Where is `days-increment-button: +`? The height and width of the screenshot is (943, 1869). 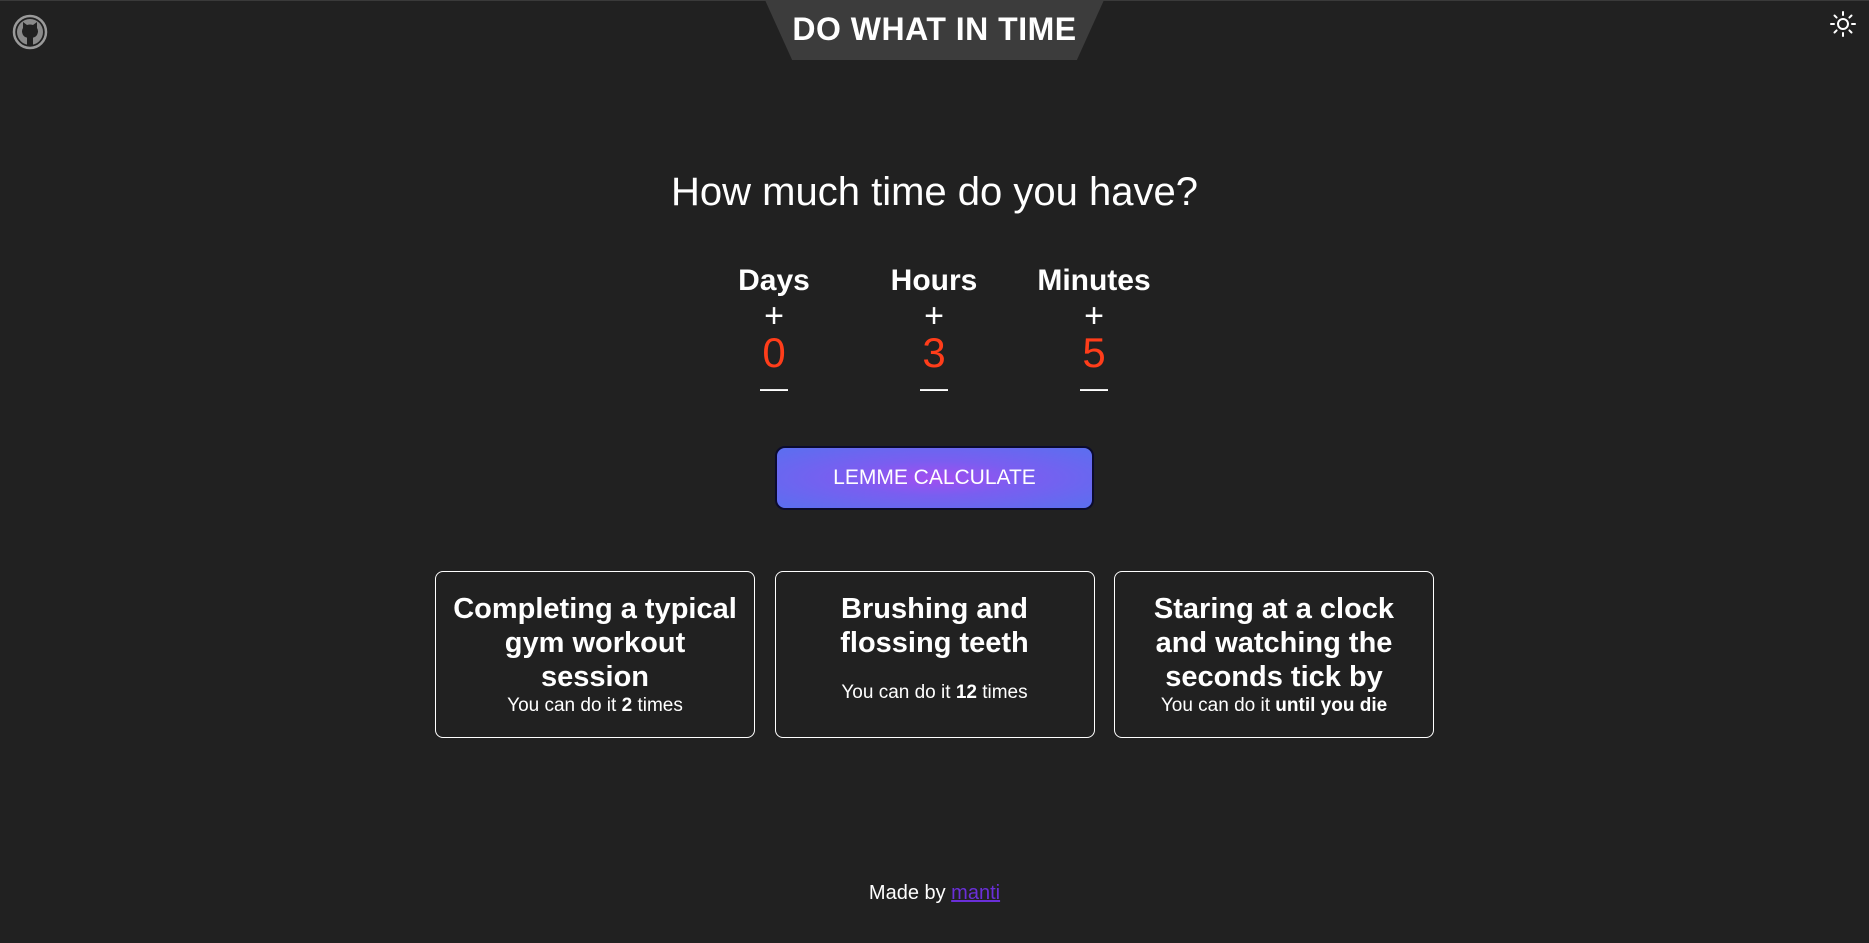 days-increment-button: + is located at coordinates (774, 316).